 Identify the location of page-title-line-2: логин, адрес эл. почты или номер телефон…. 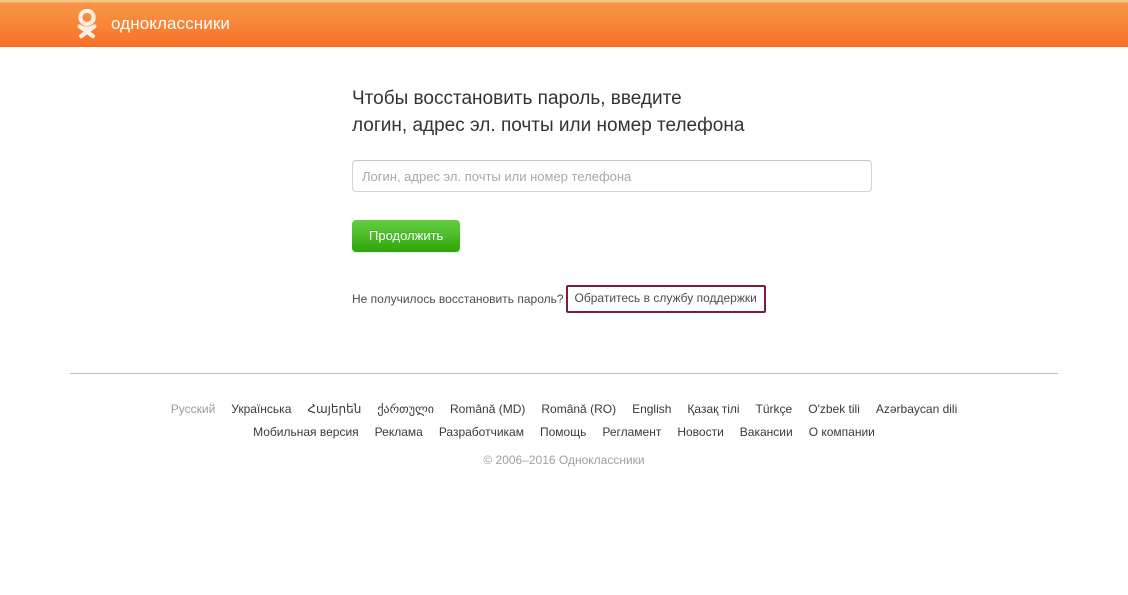
(548, 125).